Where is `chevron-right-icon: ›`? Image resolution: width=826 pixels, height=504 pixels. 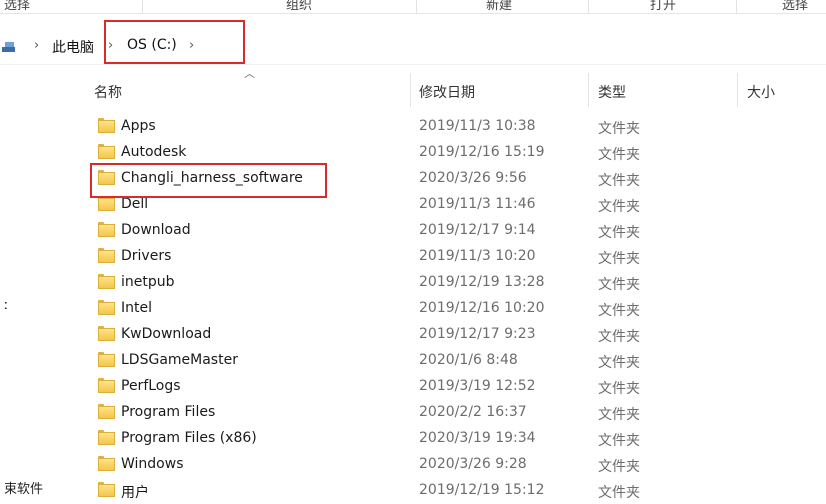 chevron-right-icon: › is located at coordinates (36, 45).